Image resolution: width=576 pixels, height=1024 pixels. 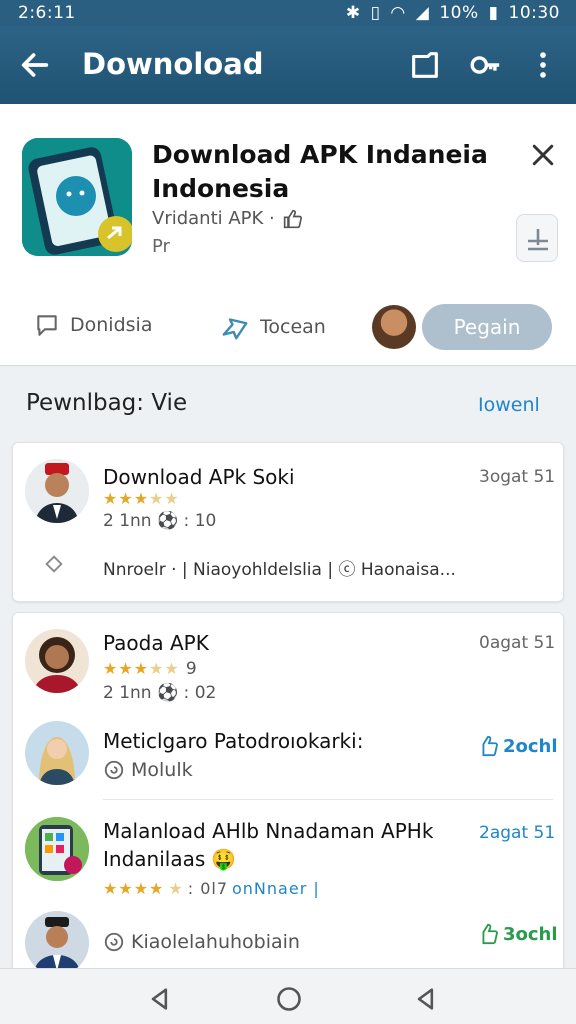 What do you see at coordinates (353, 13) in the screenshot?
I see `bluetooth-icon: ✱` at bounding box center [353, 13].